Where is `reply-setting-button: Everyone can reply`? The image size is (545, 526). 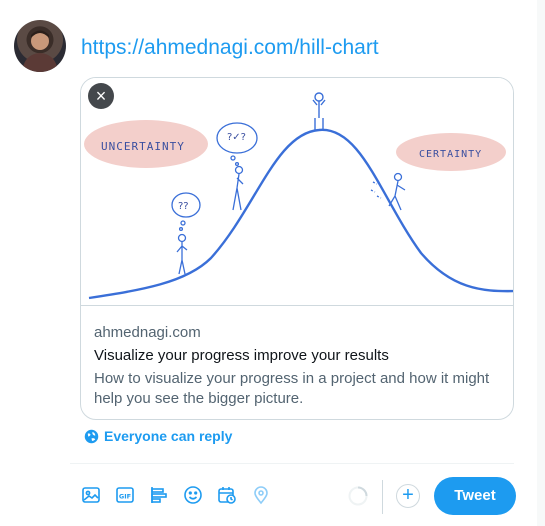
reply-setting-button: Everyone can reply is located at coordinates (158, 436).